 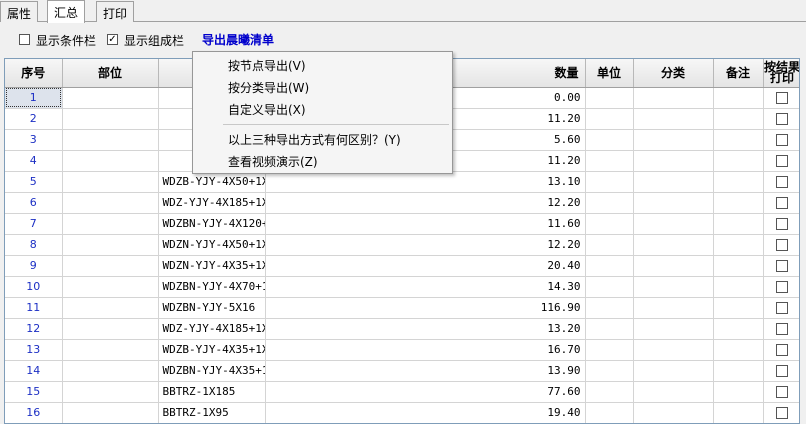 I want to click on menu-item-export-by-node: 按节点导出(V), so click(x=267, y=65).